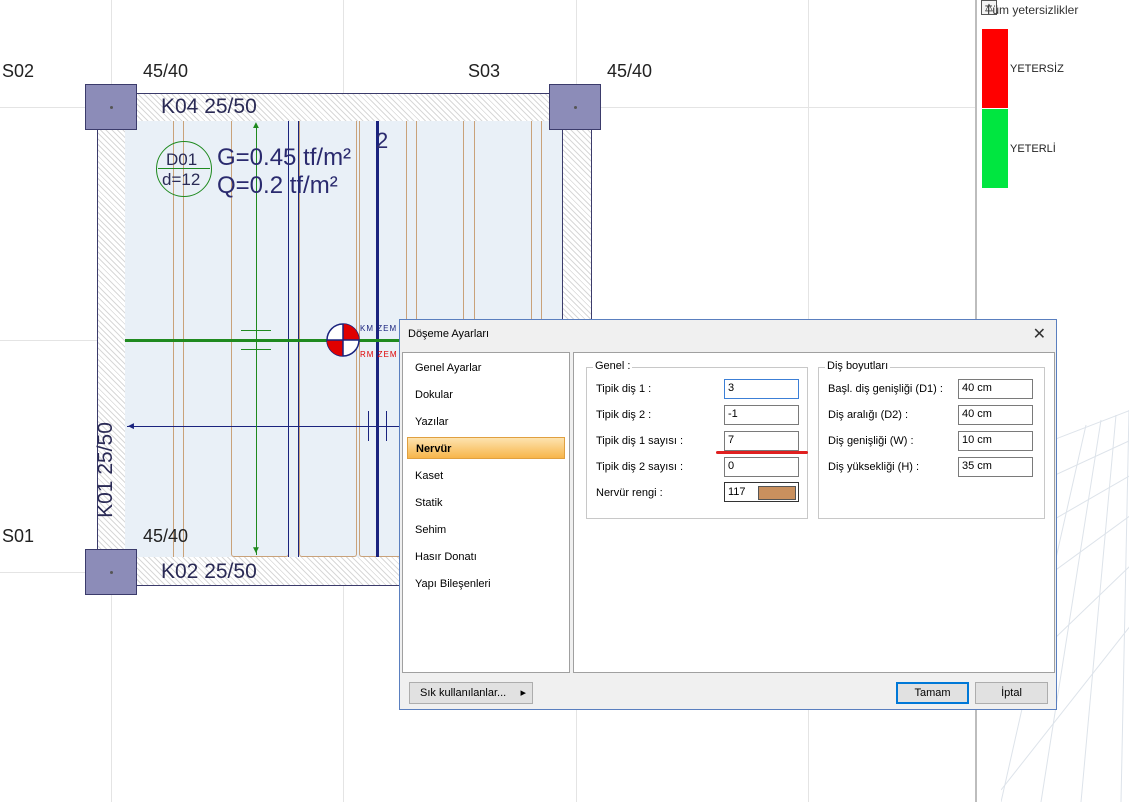 The width and height of the screenshot is (1129, 802). What do you see at coordinates (486, 422) in the screenshot?
I see `nav-item-yazilar: Yazılar` at bounding box center [486, 422].